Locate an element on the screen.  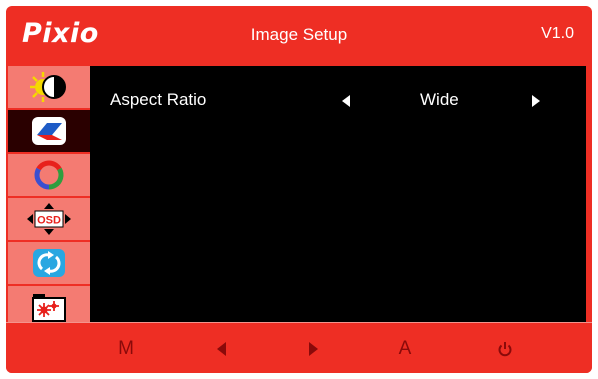
setting-row-aspect-ratio: Aspect Ratio Wide is located at coordinates (345, 100).